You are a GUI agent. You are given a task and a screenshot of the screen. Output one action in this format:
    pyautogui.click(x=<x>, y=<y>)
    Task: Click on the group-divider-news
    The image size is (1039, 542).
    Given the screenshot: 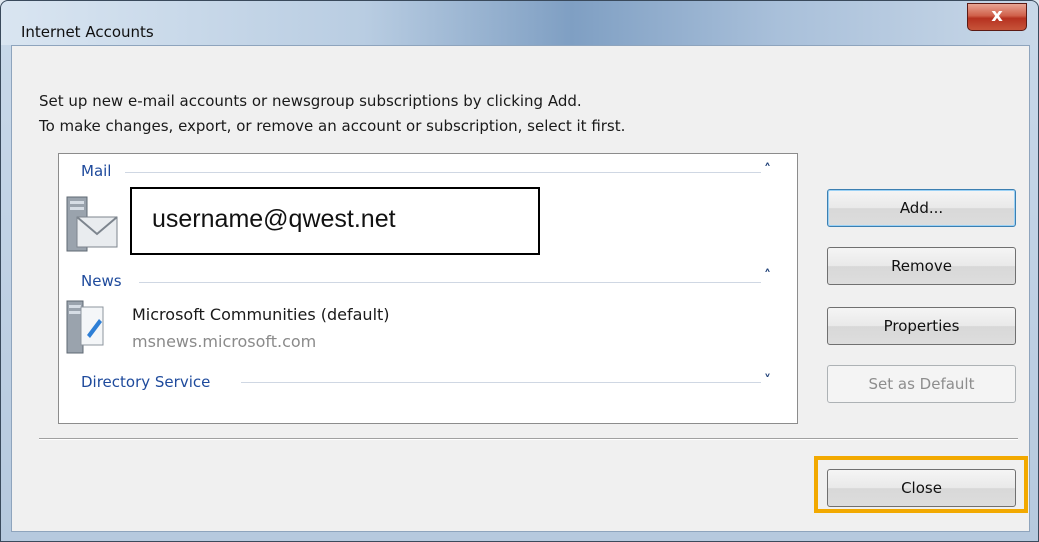 What is the action you would take?
    pyautogui.click(x=450, y=282)
    